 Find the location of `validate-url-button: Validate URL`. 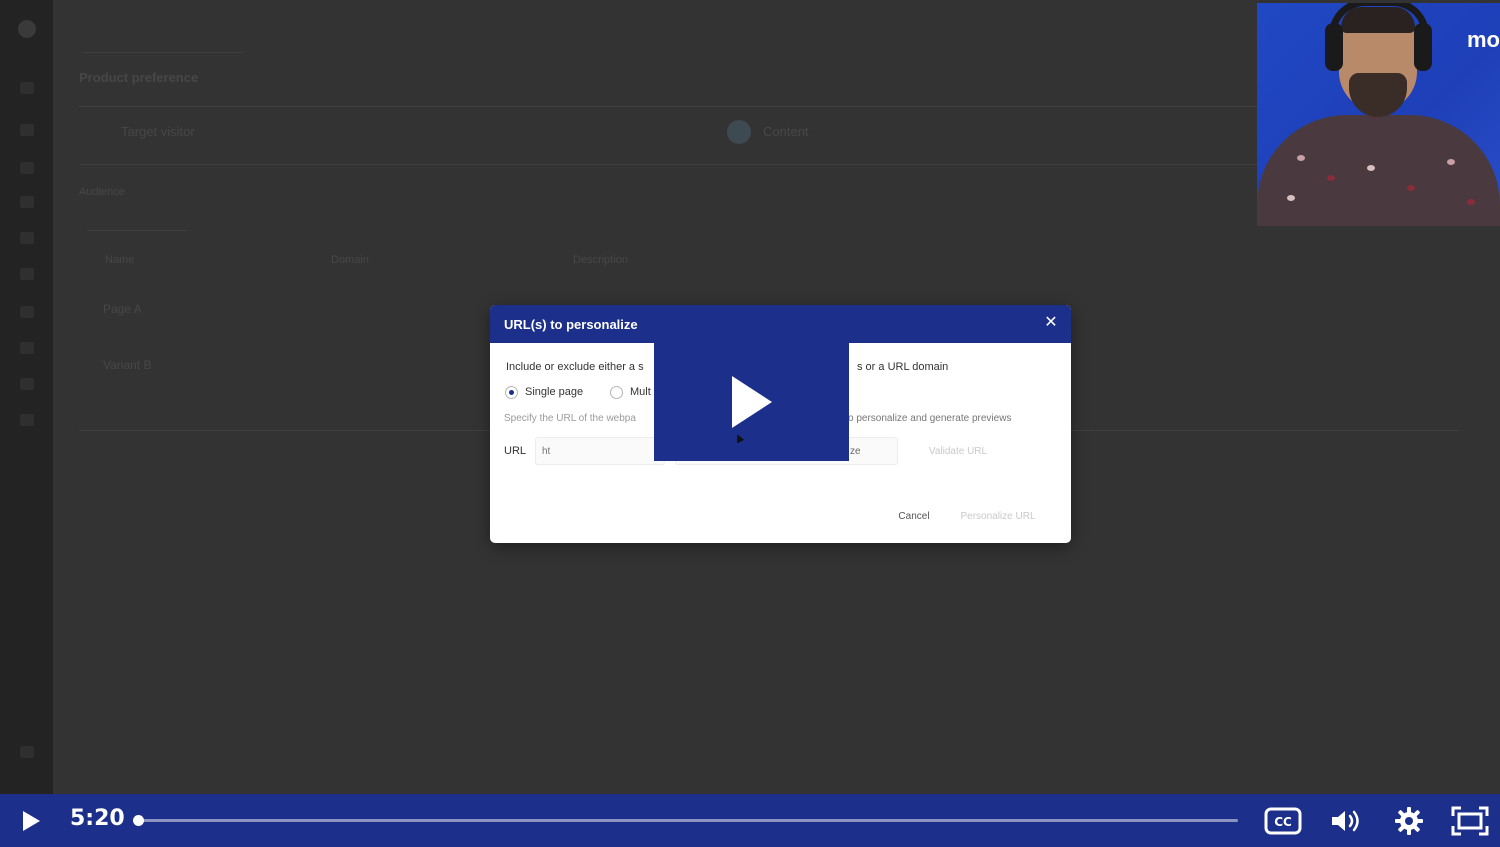

validate-url-button: Validate URL is located at coordinates (958, 451).